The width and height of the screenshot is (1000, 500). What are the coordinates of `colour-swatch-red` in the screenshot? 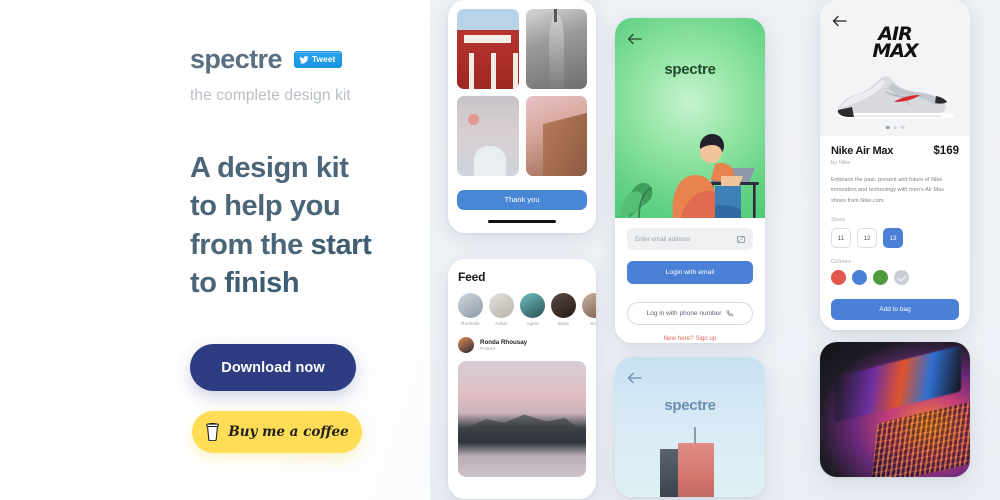 It's located at (838, 278).